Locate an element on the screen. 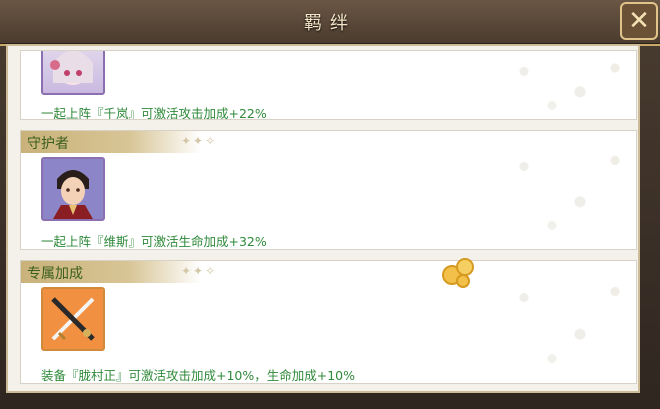  close-button: ✕ is located at coordinates (639, 21).